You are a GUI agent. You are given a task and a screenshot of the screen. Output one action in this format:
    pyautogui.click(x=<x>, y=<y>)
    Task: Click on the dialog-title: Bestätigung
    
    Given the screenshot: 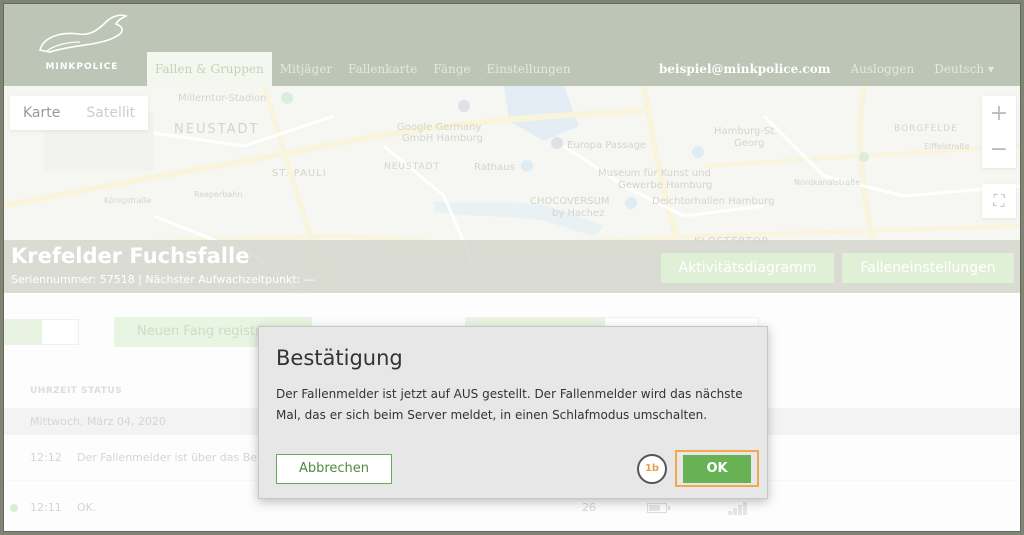 What is the action you would take?
    pyautogui.click(x=339, y=358)
    